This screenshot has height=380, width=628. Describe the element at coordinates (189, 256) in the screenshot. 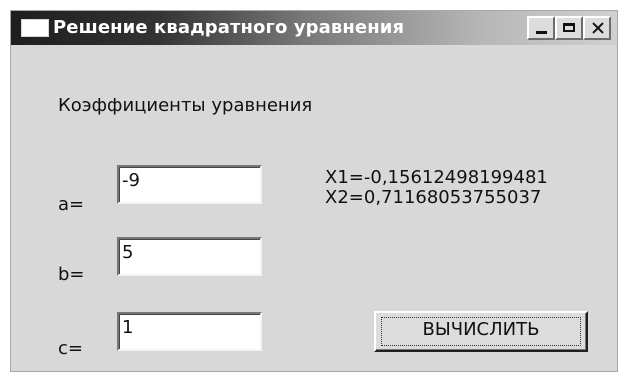

I see `coefficient-b-input: 5` at that location.